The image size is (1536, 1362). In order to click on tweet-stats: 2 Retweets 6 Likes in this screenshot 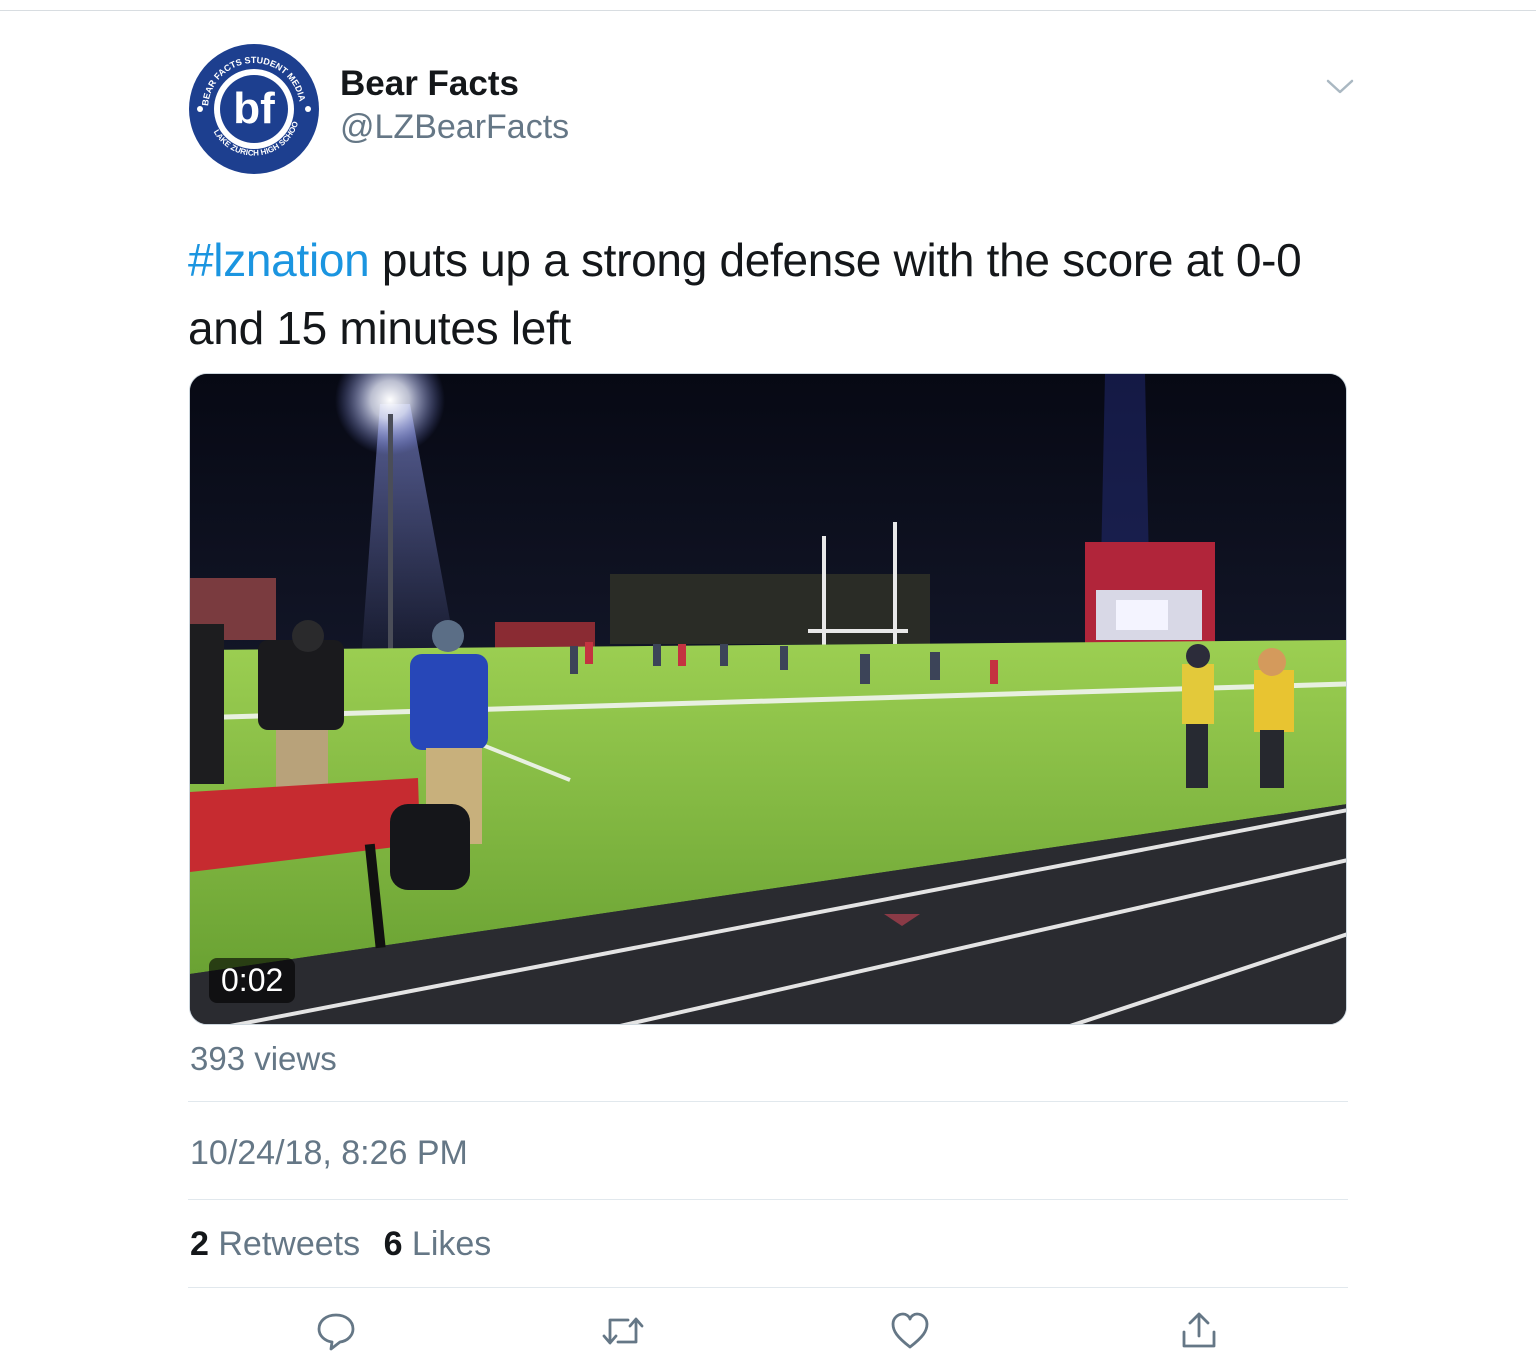, I will do `click(347, 1244)`.